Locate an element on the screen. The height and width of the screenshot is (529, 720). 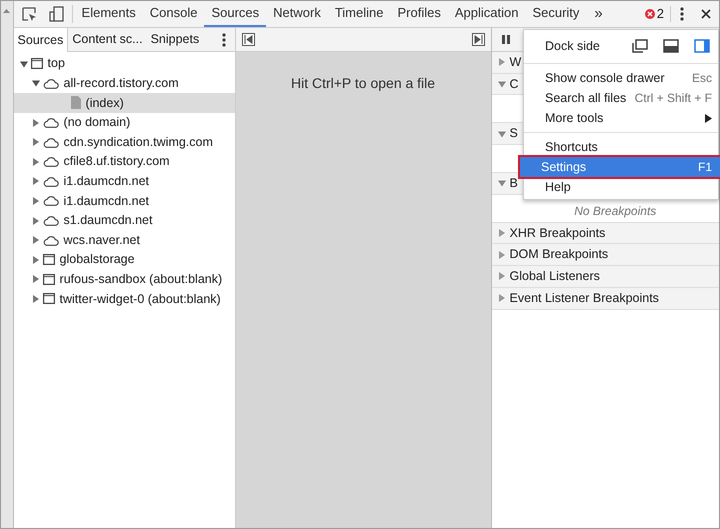
dock-right-icon is located at coordinates (702, 46).